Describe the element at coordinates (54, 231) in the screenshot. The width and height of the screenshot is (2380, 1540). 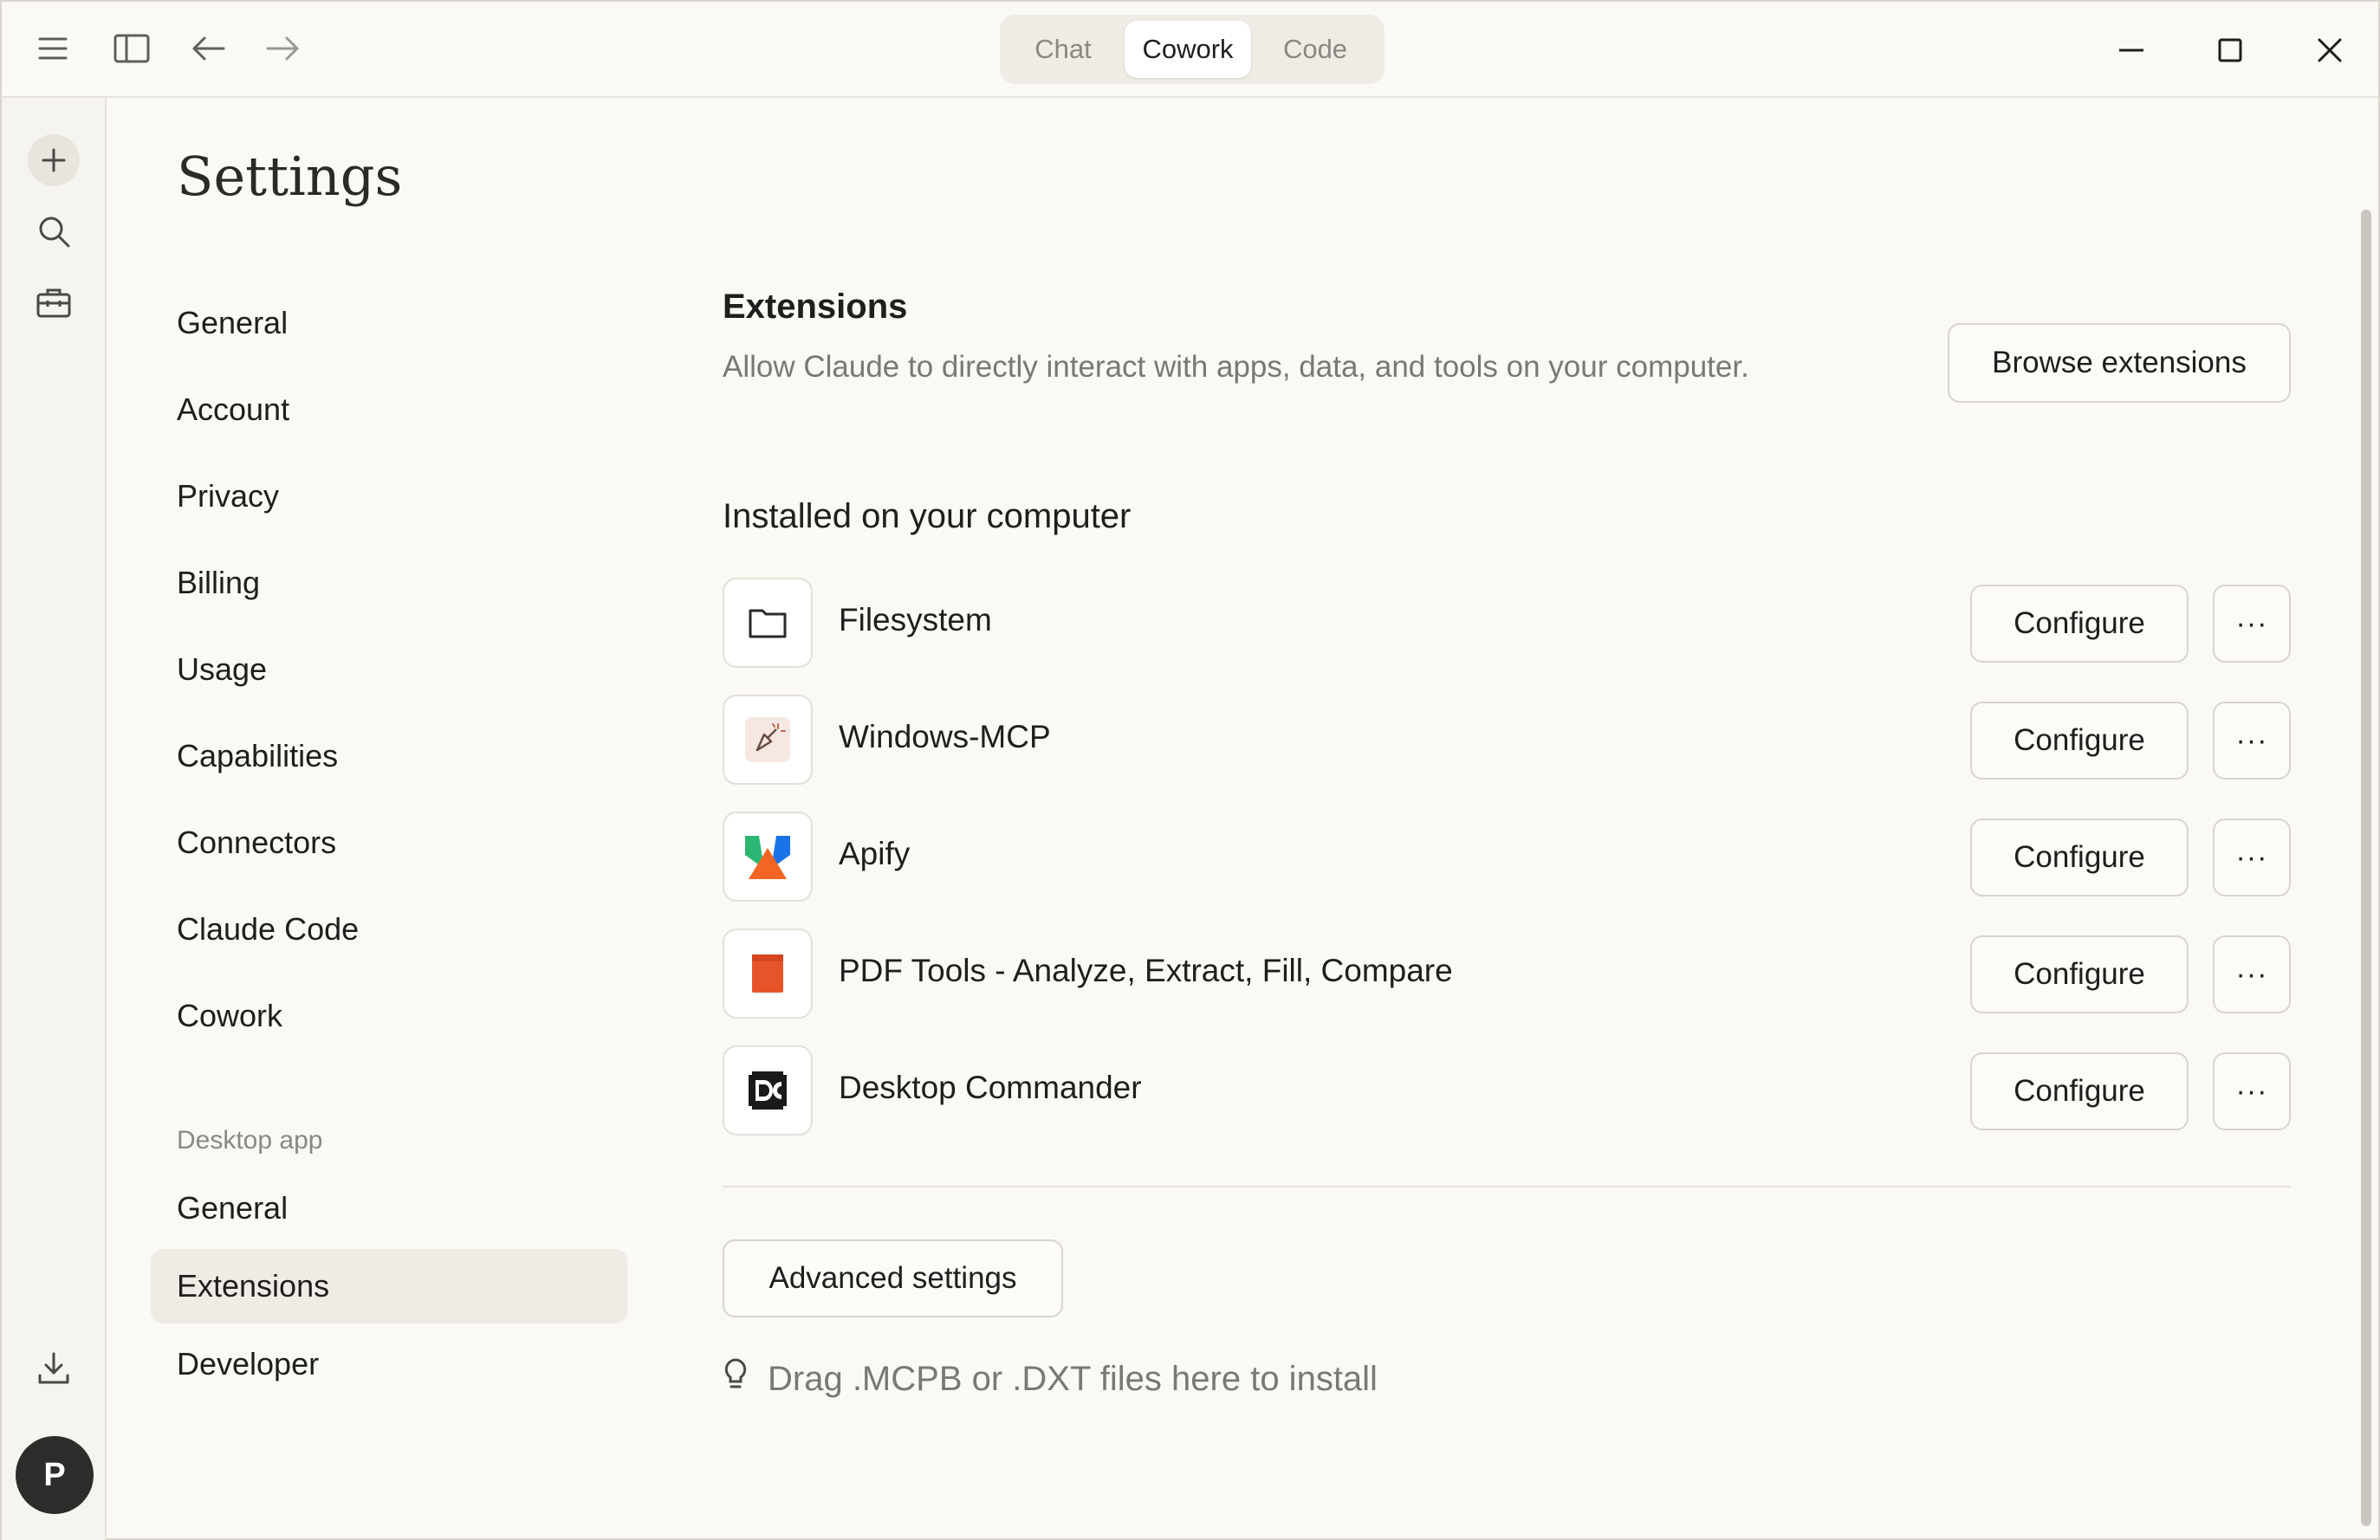
I see `search-icon` at that location.